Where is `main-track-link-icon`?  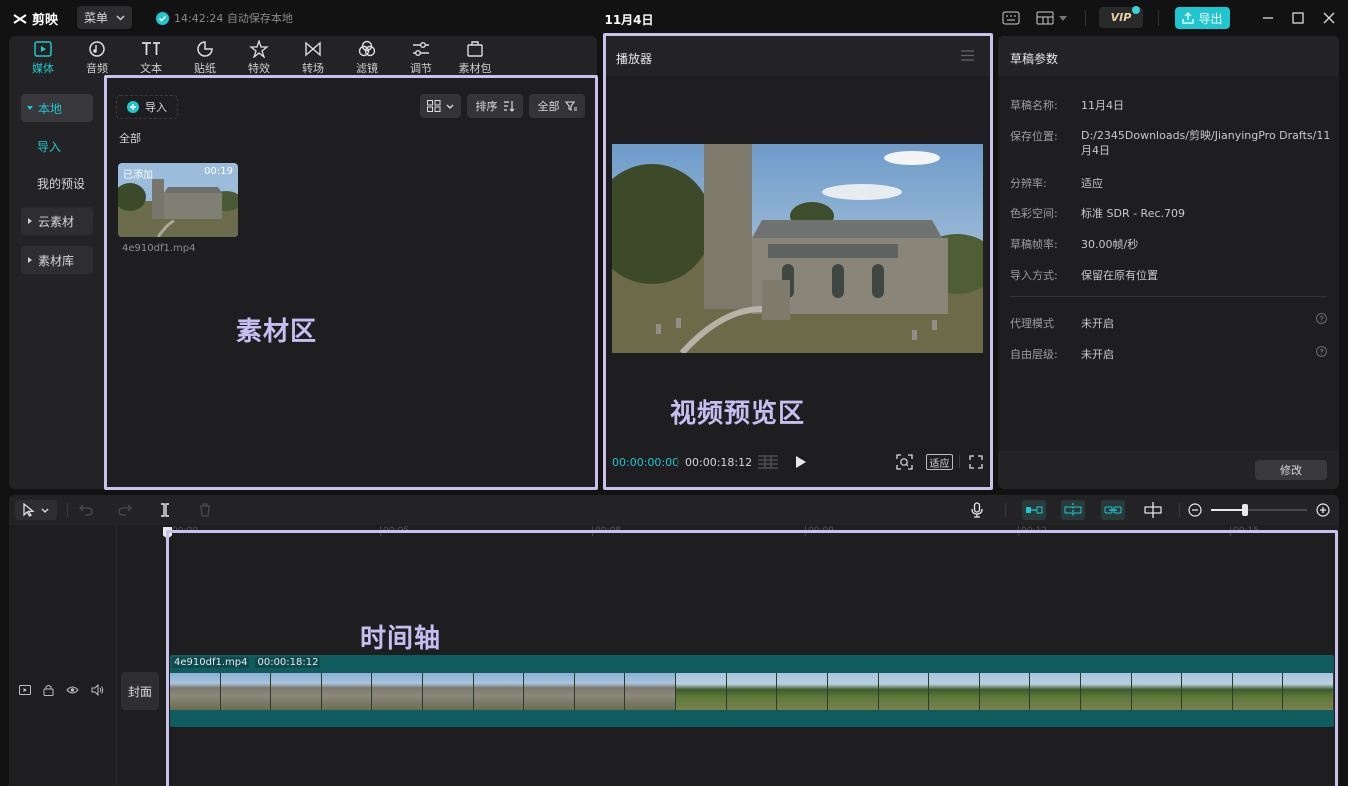 main-track-link-icon is located at coordinates (1034, 510).